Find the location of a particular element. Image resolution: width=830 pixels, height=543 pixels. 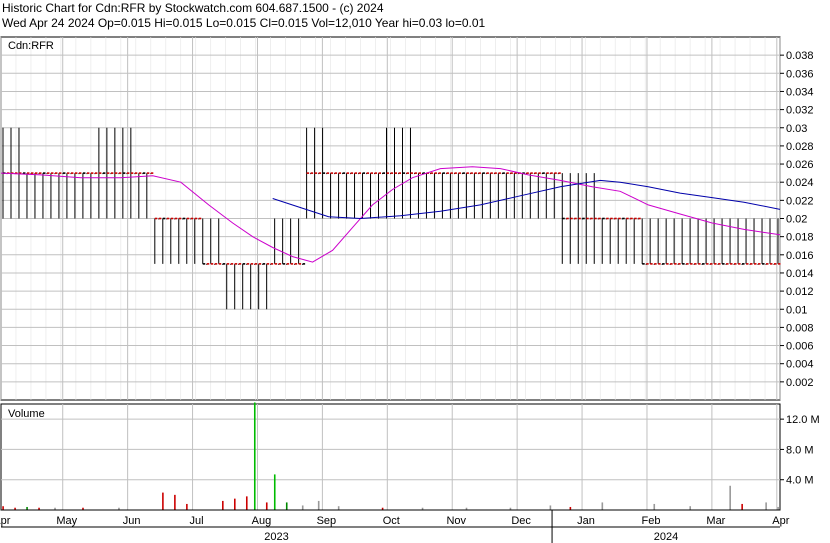

price-tick-label: 0.006 is located at coordinates (800, 347).